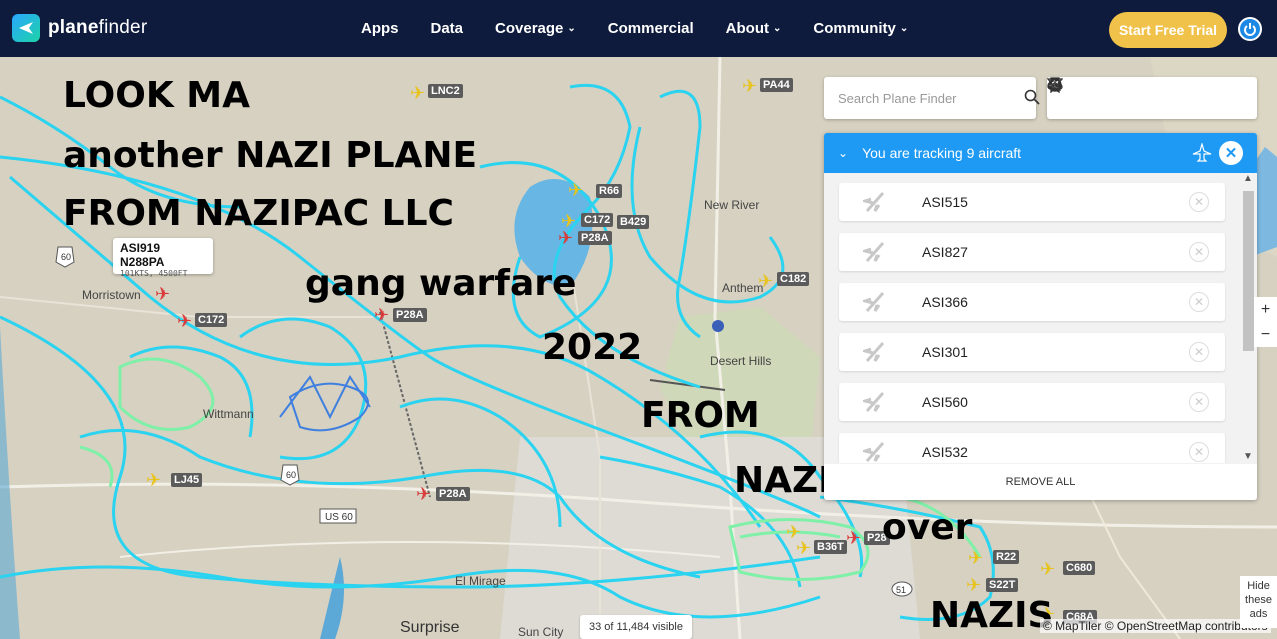  I want to click on hide-ads-button: Hide these ads, so click(1258, 602).